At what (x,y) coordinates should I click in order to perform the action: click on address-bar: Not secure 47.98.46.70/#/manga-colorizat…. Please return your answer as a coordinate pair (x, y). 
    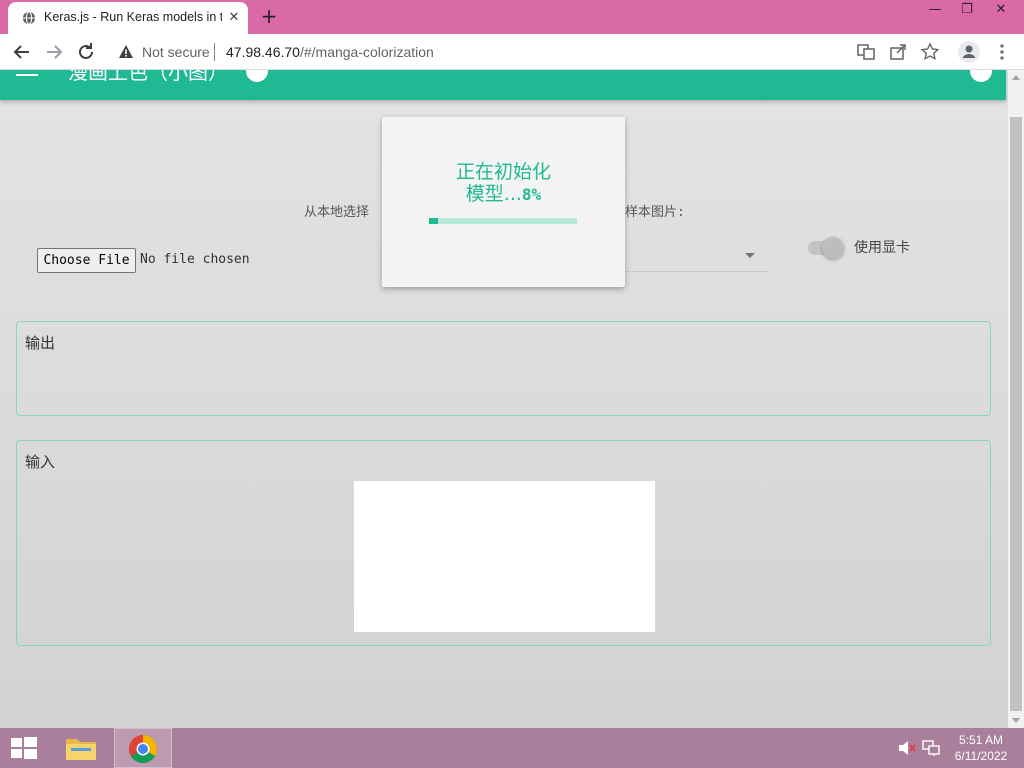
    Looking at the image, I should click on (499, 52).